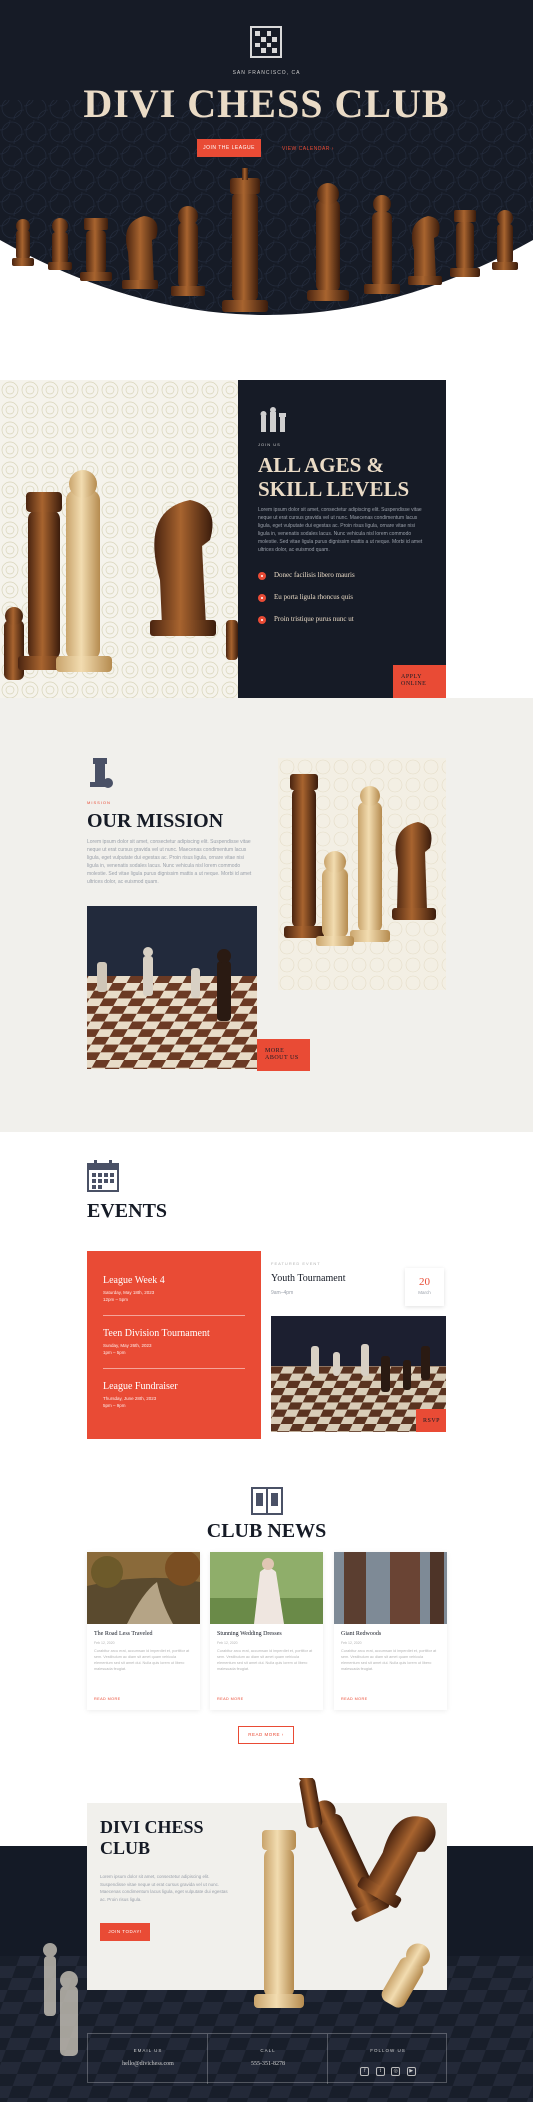 The width and height of the screenshot is (533, 2102). What do you see at coordinates (361, 1634) in the screenshot?
I see `news-post-title: Giant Redwoods` at bounding box center [361, 1634].